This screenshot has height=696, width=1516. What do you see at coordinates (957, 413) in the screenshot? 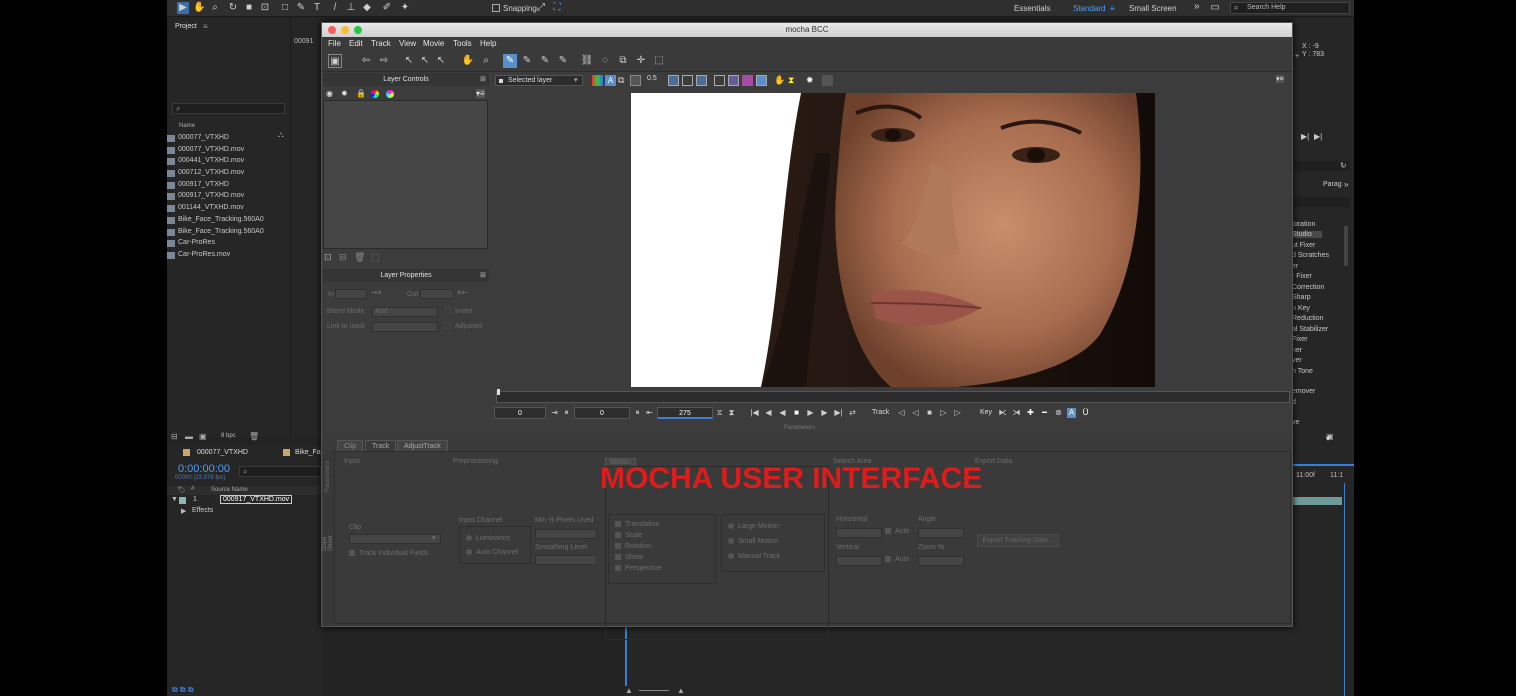
I see `track-forward-icon: ▷` at bounding box center [957, 413].